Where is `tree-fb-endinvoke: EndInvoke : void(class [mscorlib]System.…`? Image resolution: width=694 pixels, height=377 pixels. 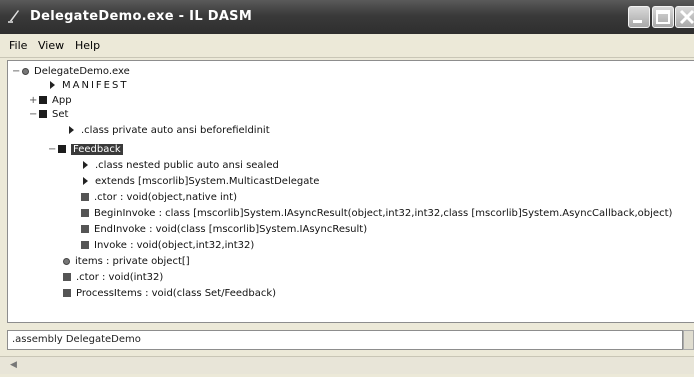 tree-fb-endinvoke: EndInvoke : void(class [mscorlib]System.… is located at coordinates (224, 230).